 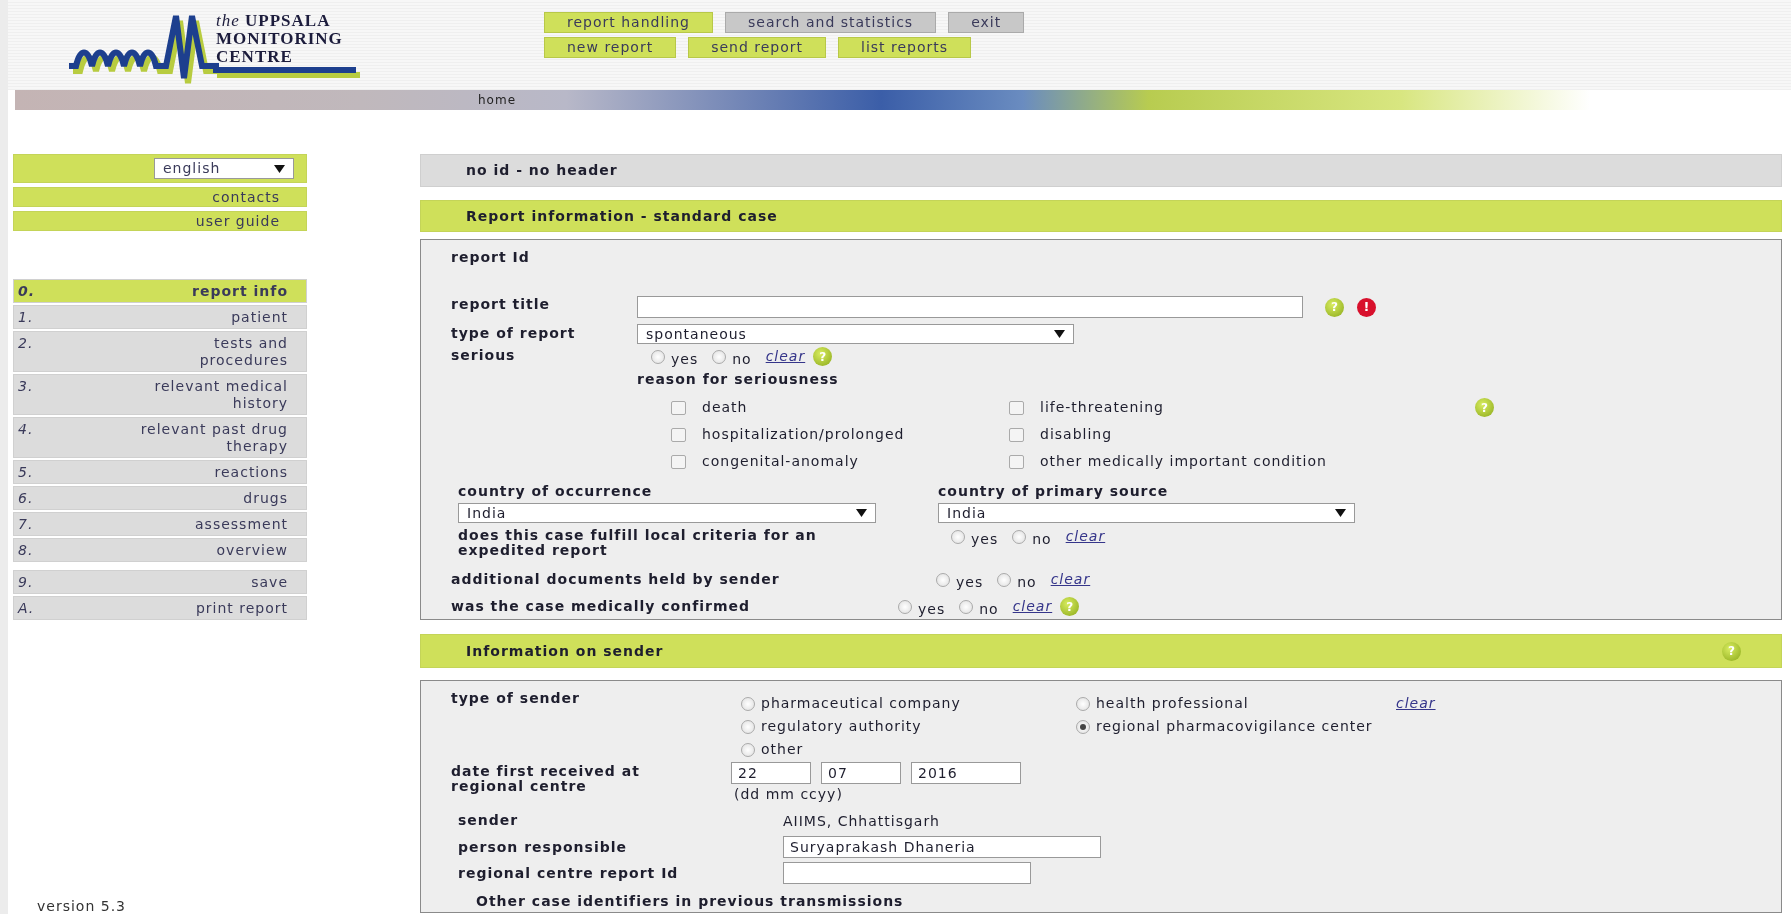 I want to click on nav-button: new report, so click(x=610, y=47).